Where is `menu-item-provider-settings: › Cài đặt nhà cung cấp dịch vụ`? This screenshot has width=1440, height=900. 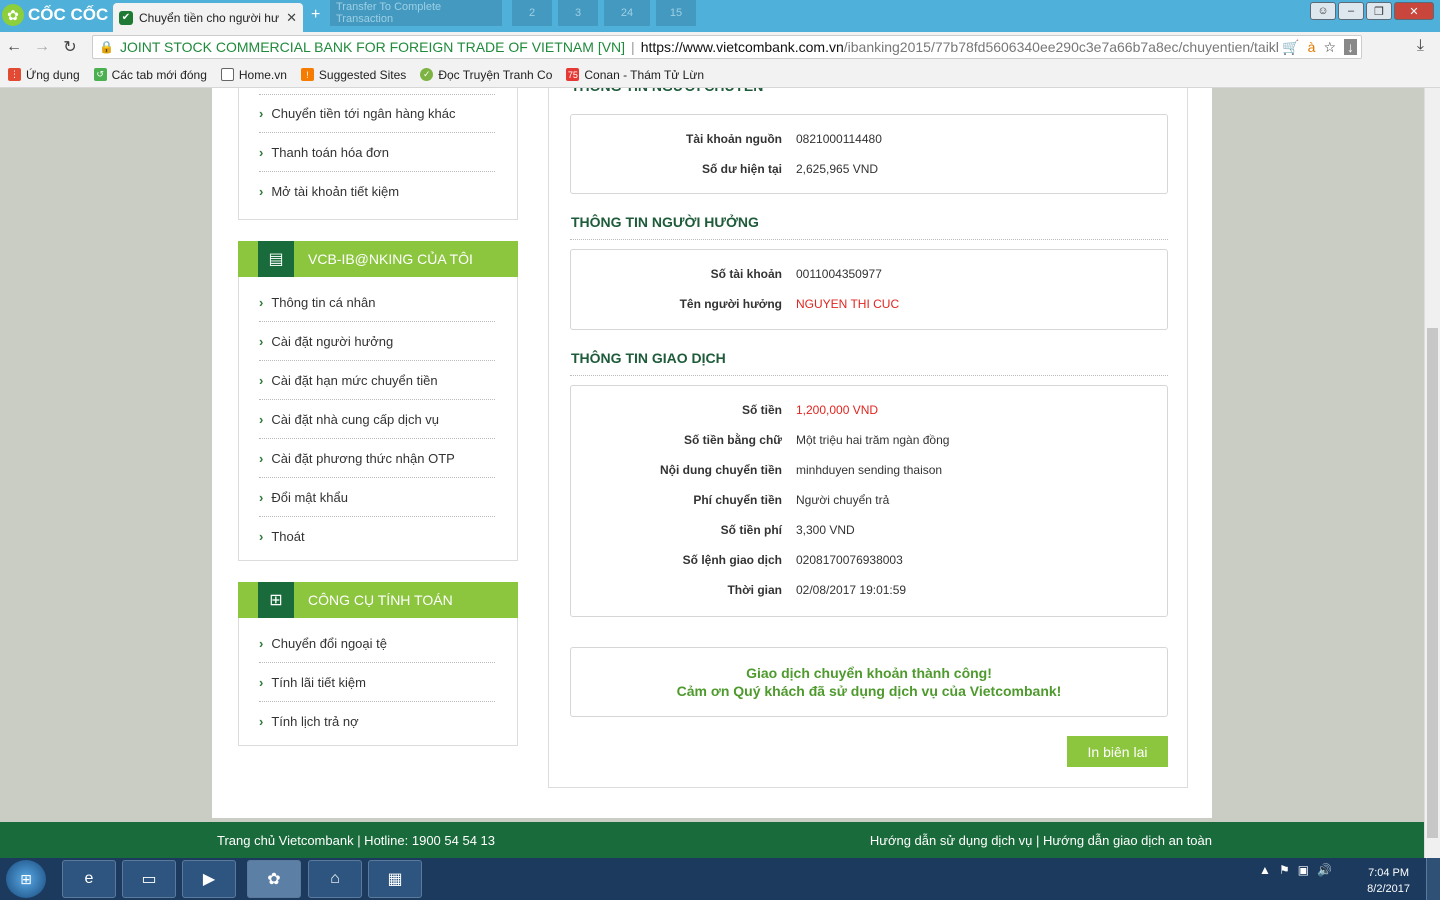
menu-item-provider-settings: › Cài đặt nhà cung cấp dịch vụ is located at coordinates (377, 419).